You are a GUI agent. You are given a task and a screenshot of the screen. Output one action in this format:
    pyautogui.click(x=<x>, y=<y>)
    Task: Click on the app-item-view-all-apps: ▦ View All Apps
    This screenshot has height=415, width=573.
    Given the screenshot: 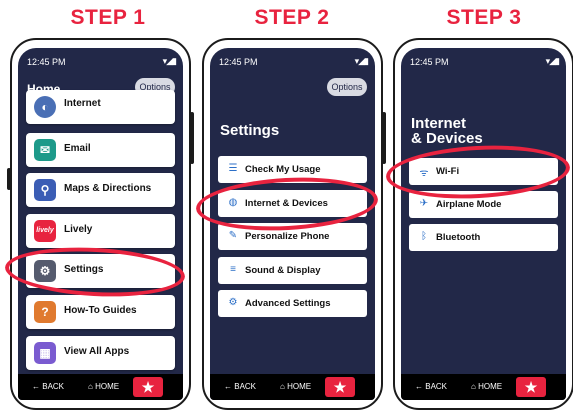 What is the action you would take?
    pyautogui.click(x=100, y=353)
    